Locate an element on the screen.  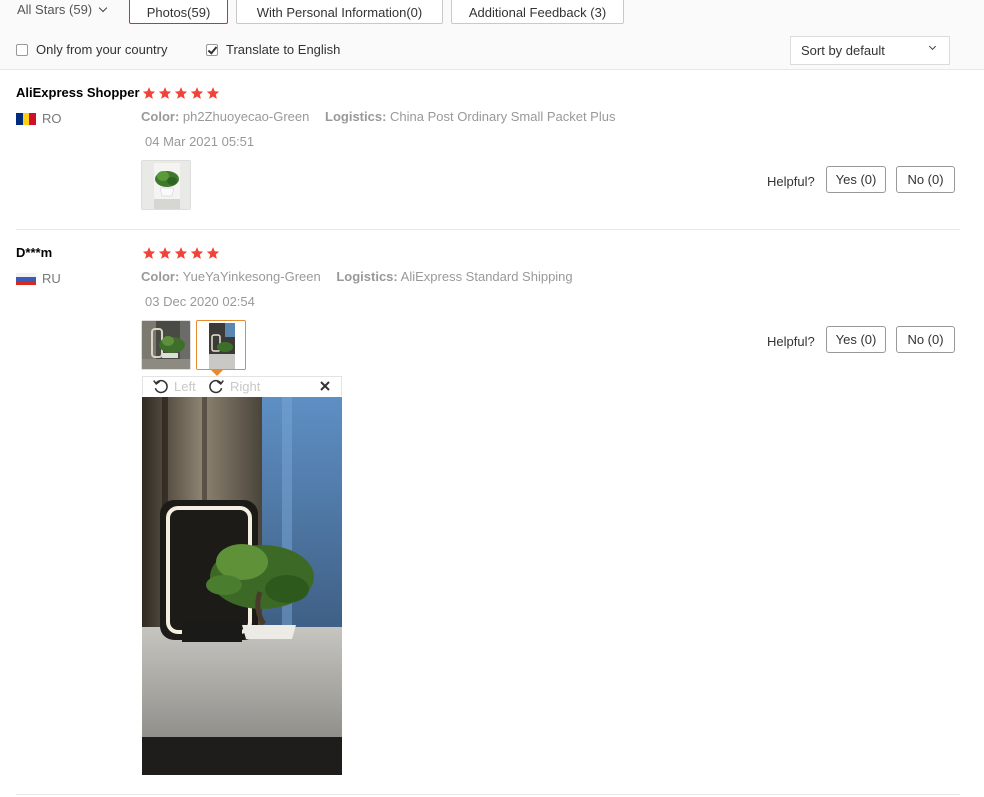
bonsai-lamp-photo is located at coordinates (242, 586).